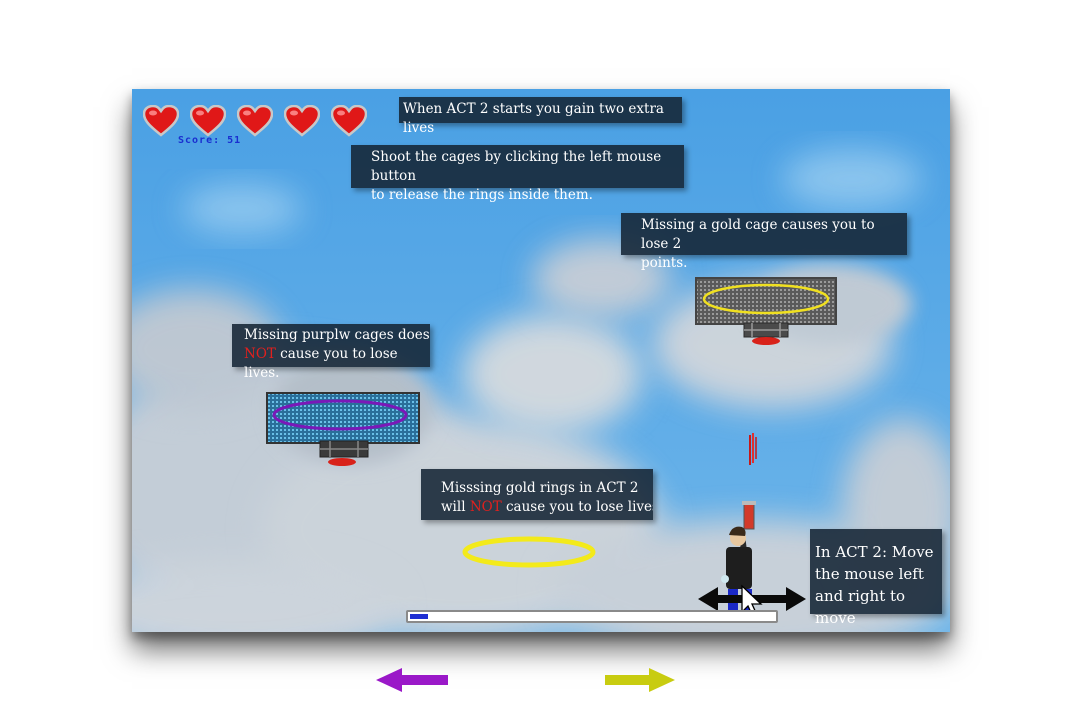  I want to click on tip-gold-rings-will: will, so click(455, 507).